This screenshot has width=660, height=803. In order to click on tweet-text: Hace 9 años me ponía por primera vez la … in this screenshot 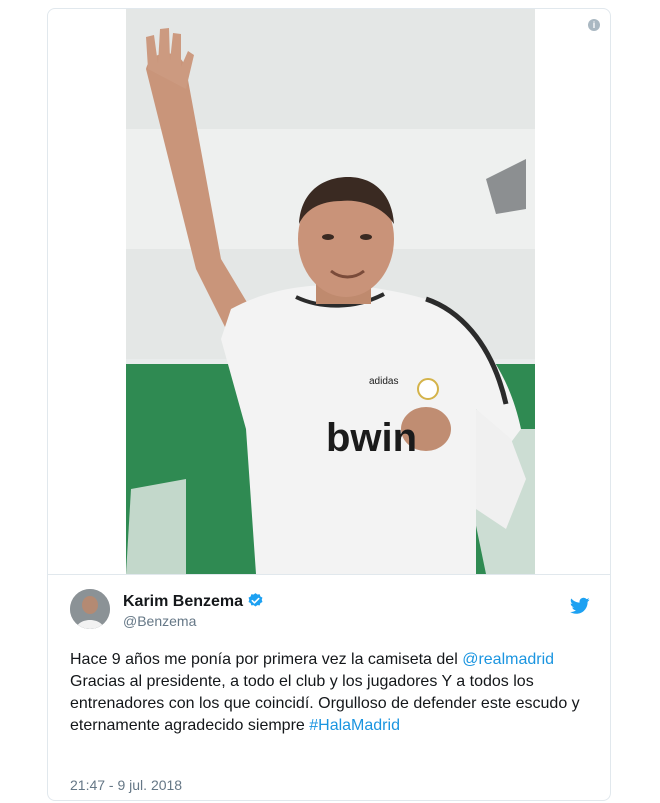, I will do `click(335, 693)`.